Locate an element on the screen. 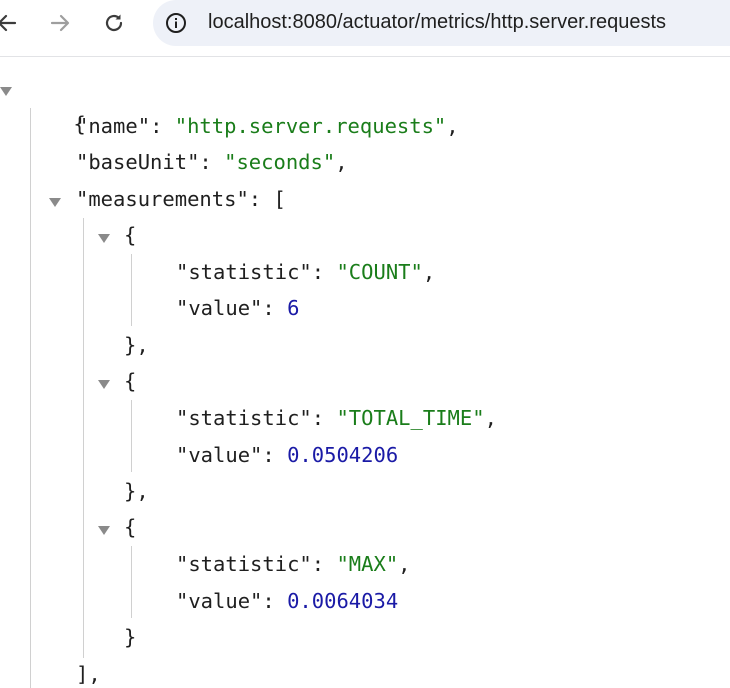 The height and width of the screenshot is (688, 730). forward-arrow-icon is located at coordinates (60, 23).